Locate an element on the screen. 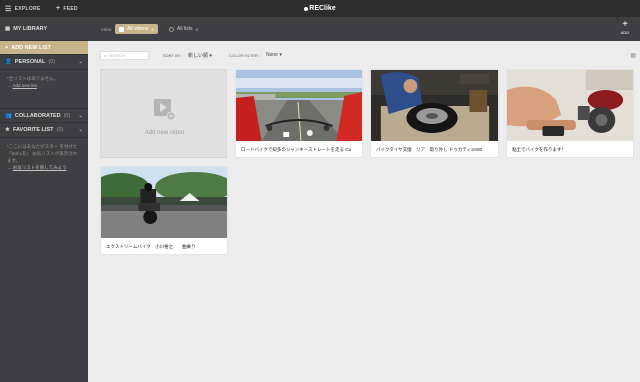 Image resolution: width=640 pixels, height=382 pixels. video-card: 粘土でバイクを作ります！ is located at coordinates (570, 113).